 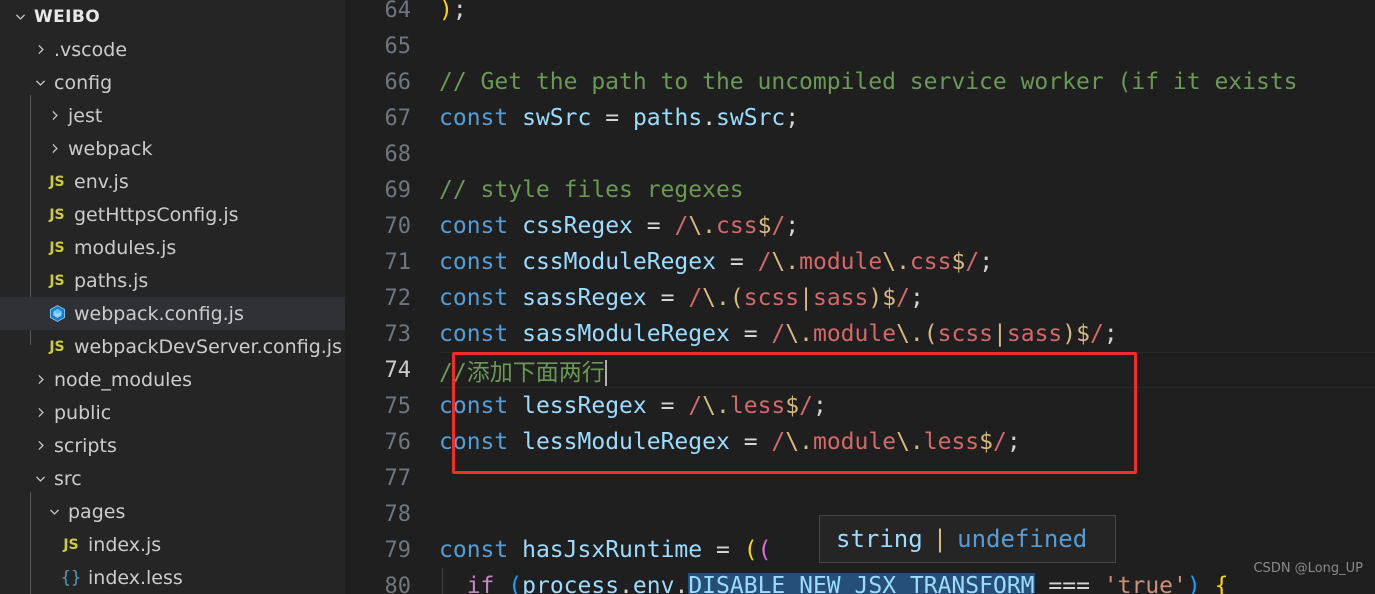 I want to click on tooltip-type-a: string, so click(x=879, y=539).